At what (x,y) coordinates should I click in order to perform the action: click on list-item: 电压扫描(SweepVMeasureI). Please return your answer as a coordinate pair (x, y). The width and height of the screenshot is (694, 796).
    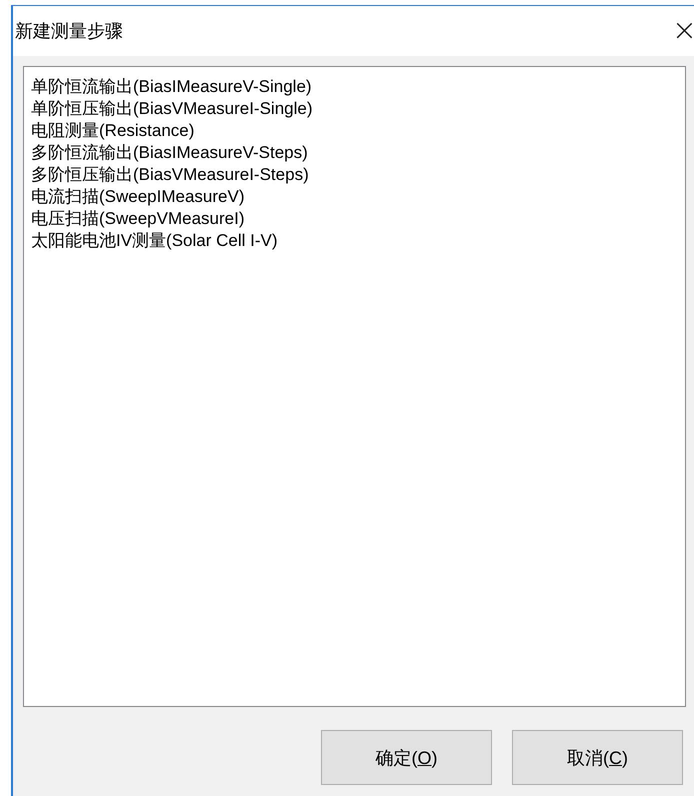
    Looking at the image, I should click on (358, 219).